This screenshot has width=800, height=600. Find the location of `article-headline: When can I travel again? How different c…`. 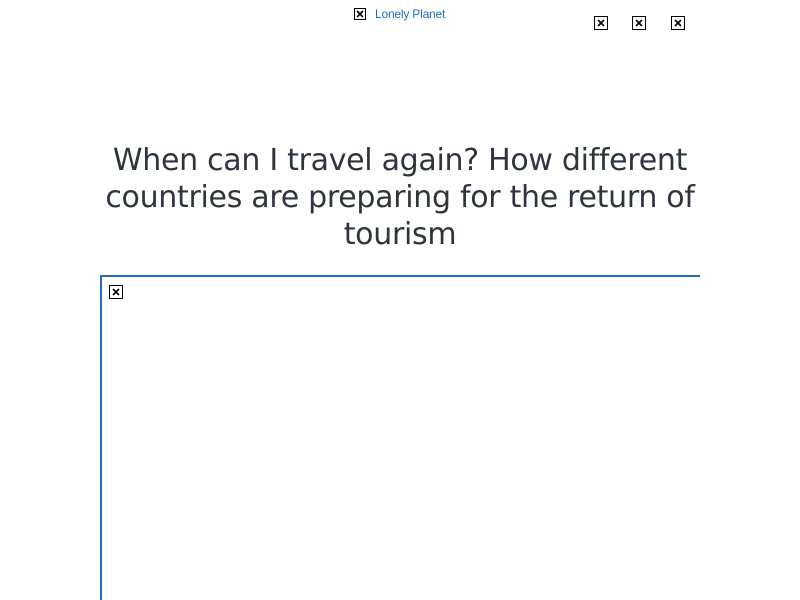

article-headline: When can I travel again? How different c… is located at coordinates (400, 197).